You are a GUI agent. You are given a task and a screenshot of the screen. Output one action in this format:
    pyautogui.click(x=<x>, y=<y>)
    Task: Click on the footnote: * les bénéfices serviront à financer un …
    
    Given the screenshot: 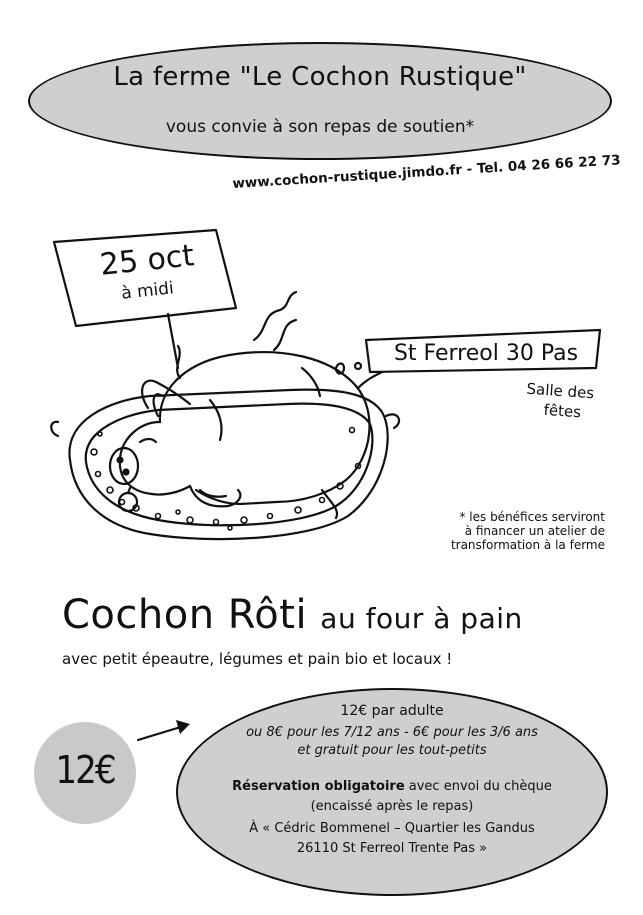 What is the action you would take?
    pyautogui.click(x=502, y=531)
    